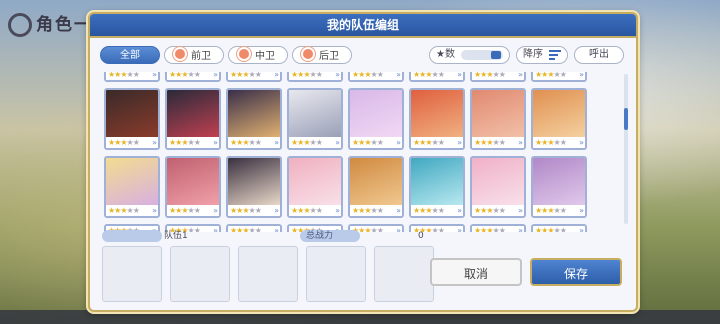  Describe the element at coordinates (362, 55) in the screenshot. I see `filter-row: 全部 前卫 中卫 后卫 ★数 降序 呼出` at that location.